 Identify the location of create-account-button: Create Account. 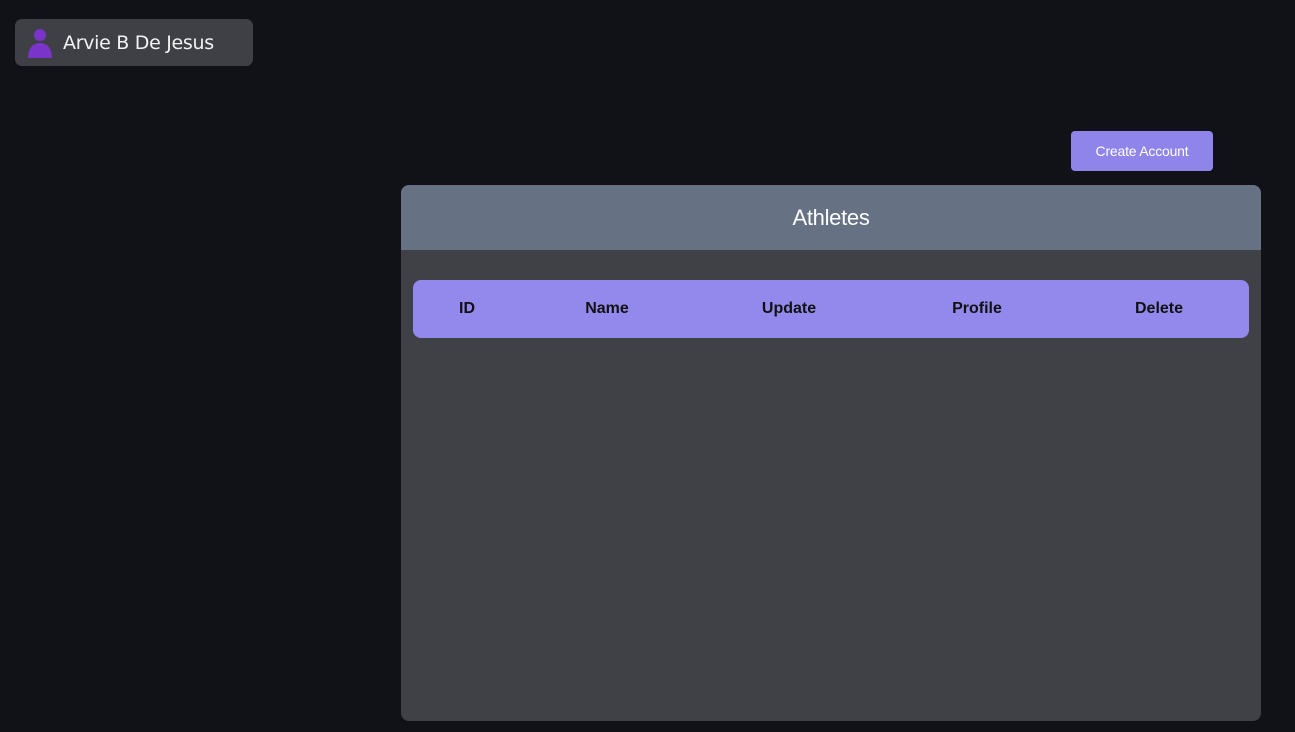
(1142, 151).